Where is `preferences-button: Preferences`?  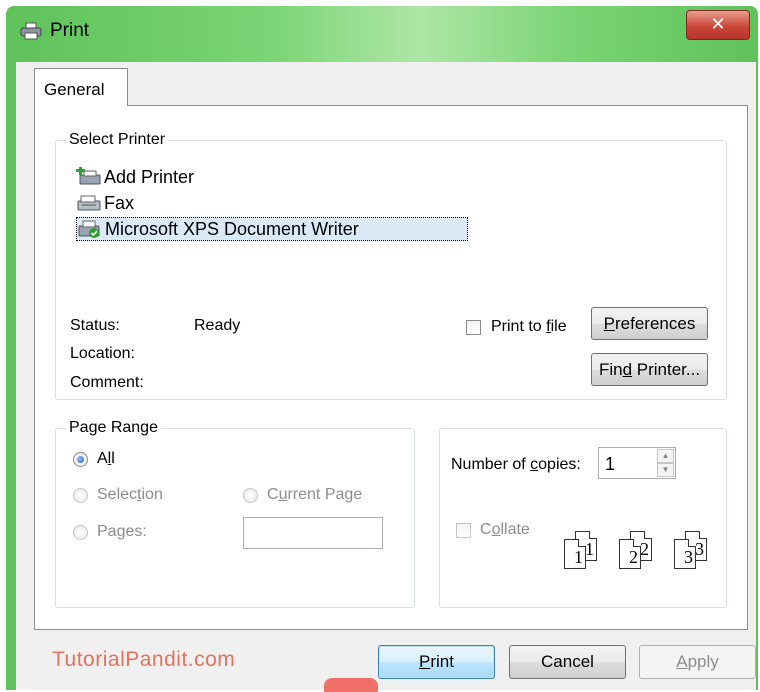 preferences-button: Preferences is located at coordinates (649, 323).